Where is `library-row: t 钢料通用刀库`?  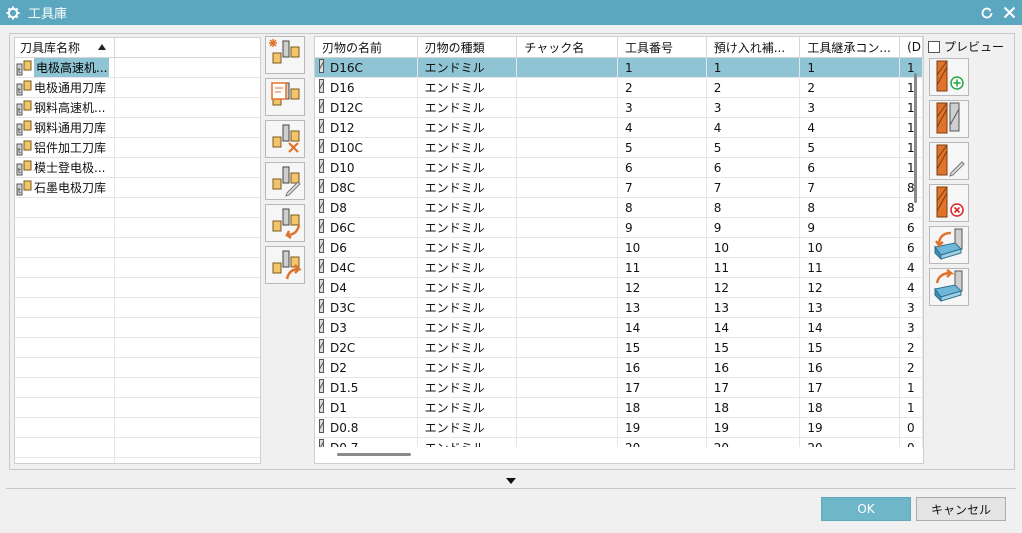 library-row: t 钢料通用刀库 is located at coordinates (137, 128).